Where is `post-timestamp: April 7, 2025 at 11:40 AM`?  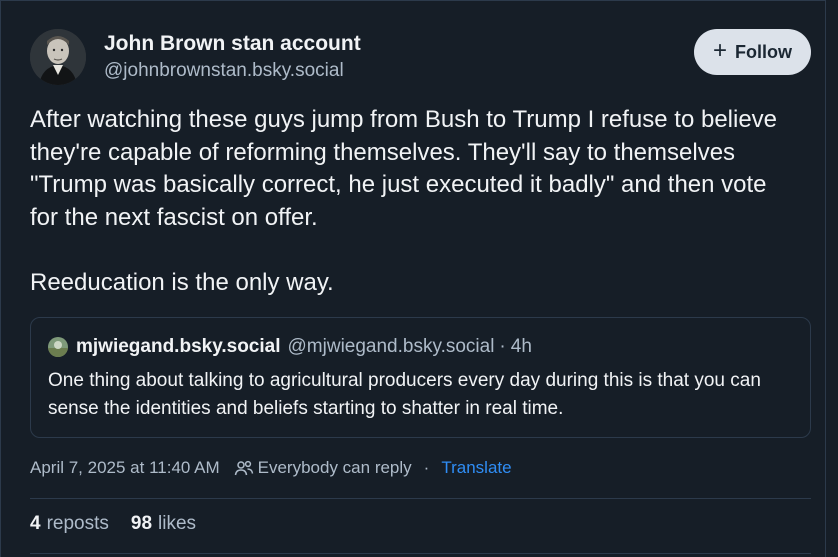 post-timestamp: April 7, 2025 at 11:40 AM is located at coordinates (125, 467).